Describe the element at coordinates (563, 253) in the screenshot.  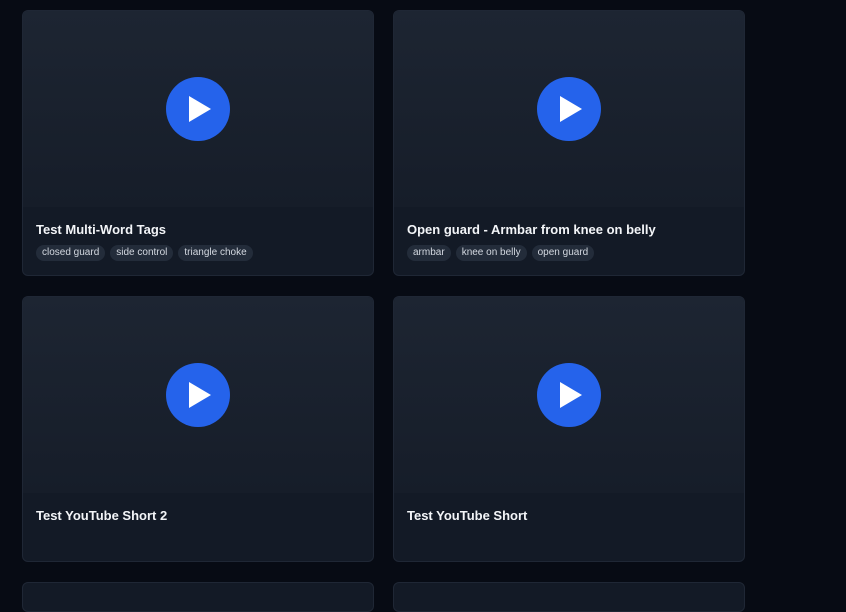
I see `tag-chip: open guard` at that location.